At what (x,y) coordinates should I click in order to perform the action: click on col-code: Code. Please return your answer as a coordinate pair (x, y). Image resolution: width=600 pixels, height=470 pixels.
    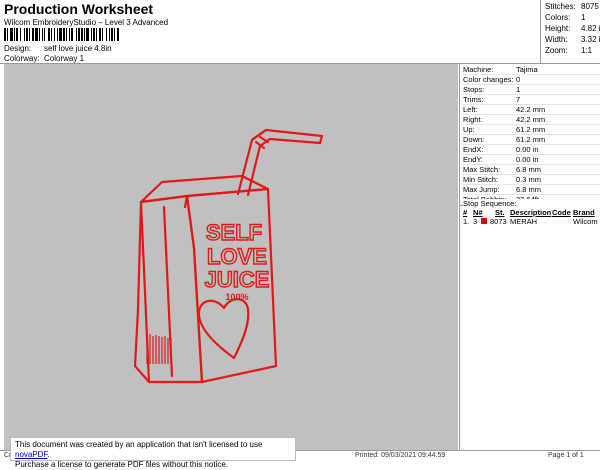
    Looking at the image, I should click on (561, 212).